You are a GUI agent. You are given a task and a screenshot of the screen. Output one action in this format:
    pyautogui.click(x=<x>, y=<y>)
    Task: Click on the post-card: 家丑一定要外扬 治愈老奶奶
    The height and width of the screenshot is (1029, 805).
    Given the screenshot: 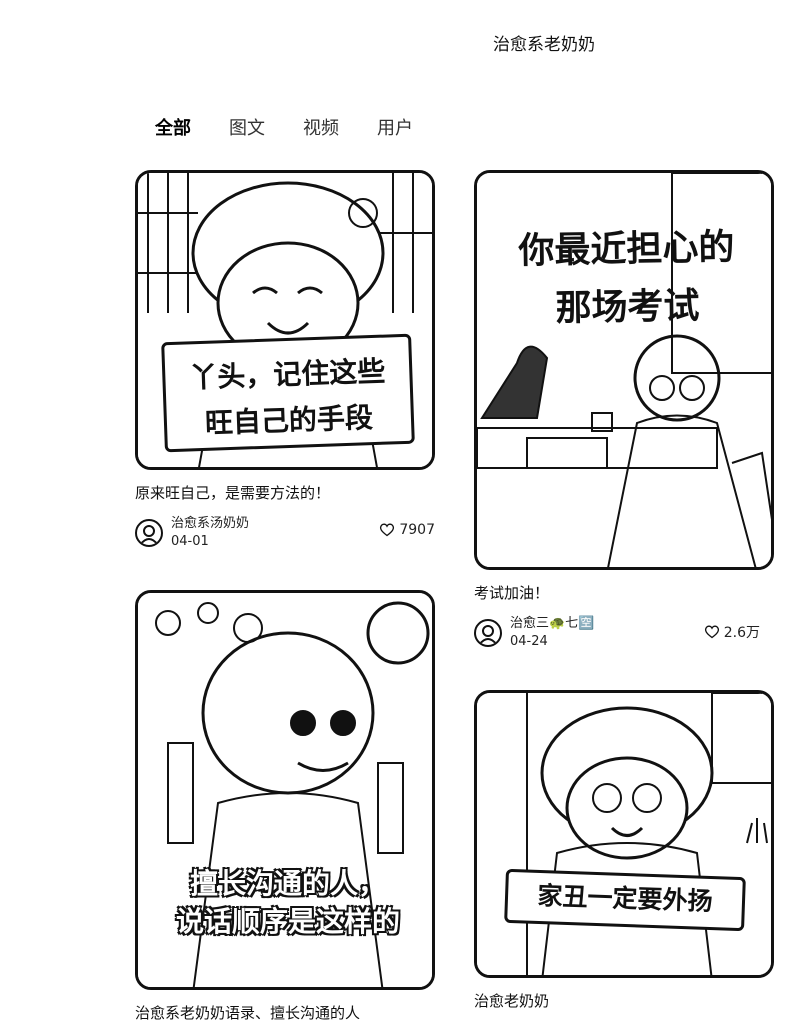 What is the action you would take?
    pyautogui.click(x=624, y=851)
    